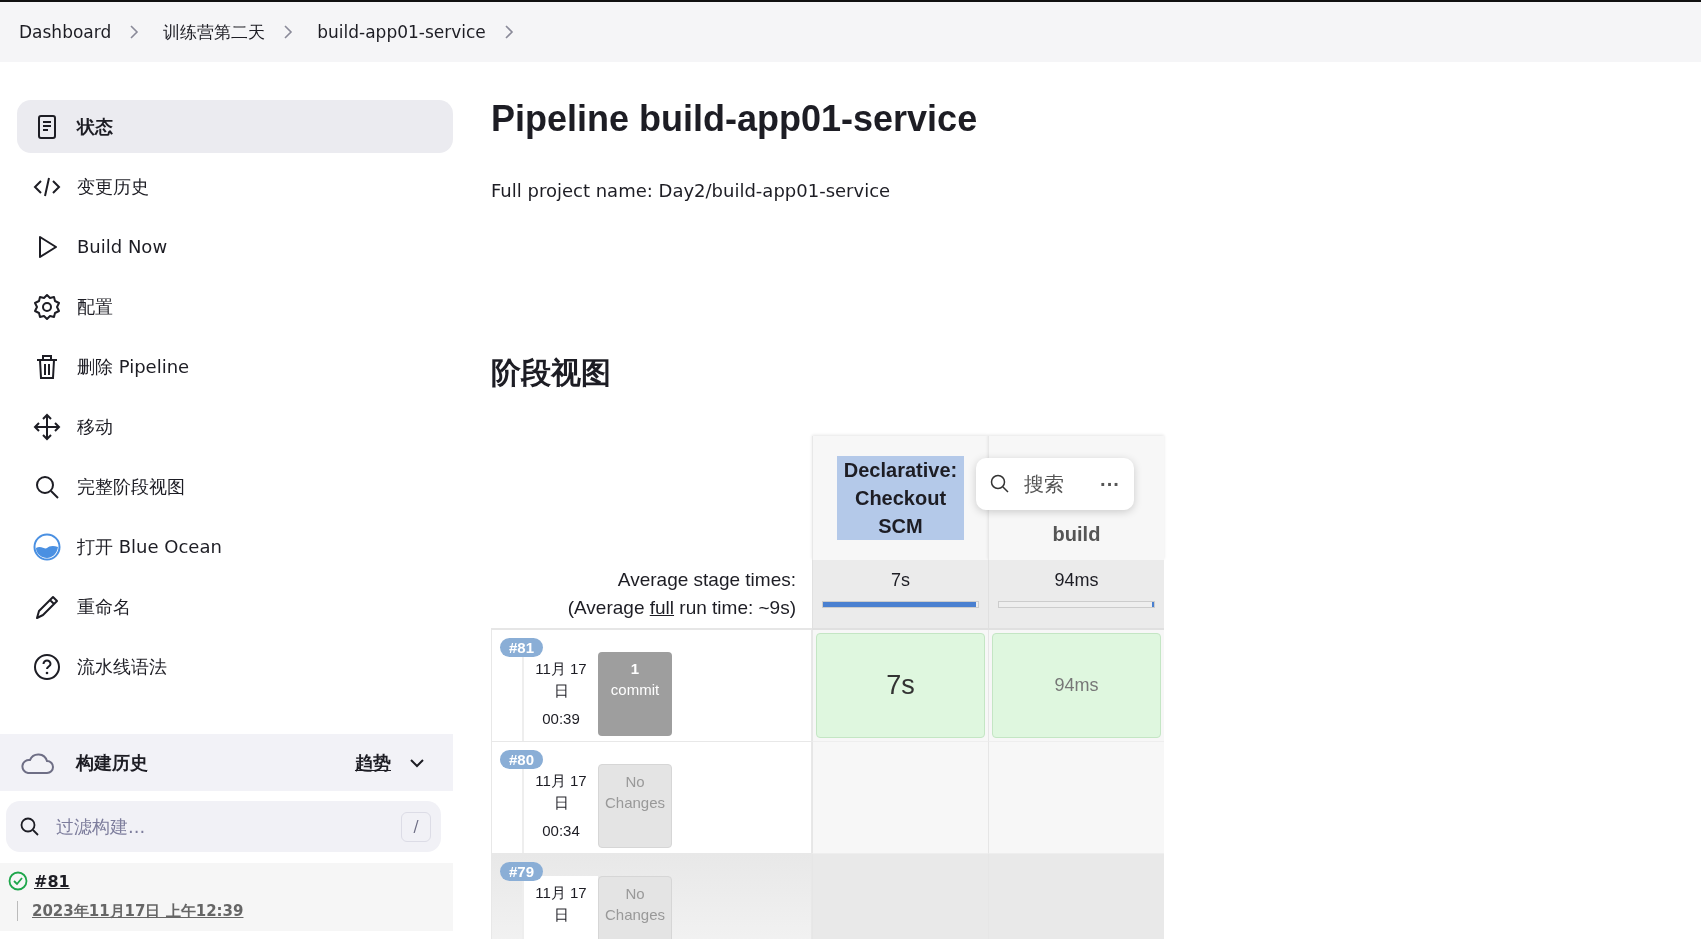  I want to click on full-project-name: Full project name: Day2/build-app01-service, so click(691, 190).